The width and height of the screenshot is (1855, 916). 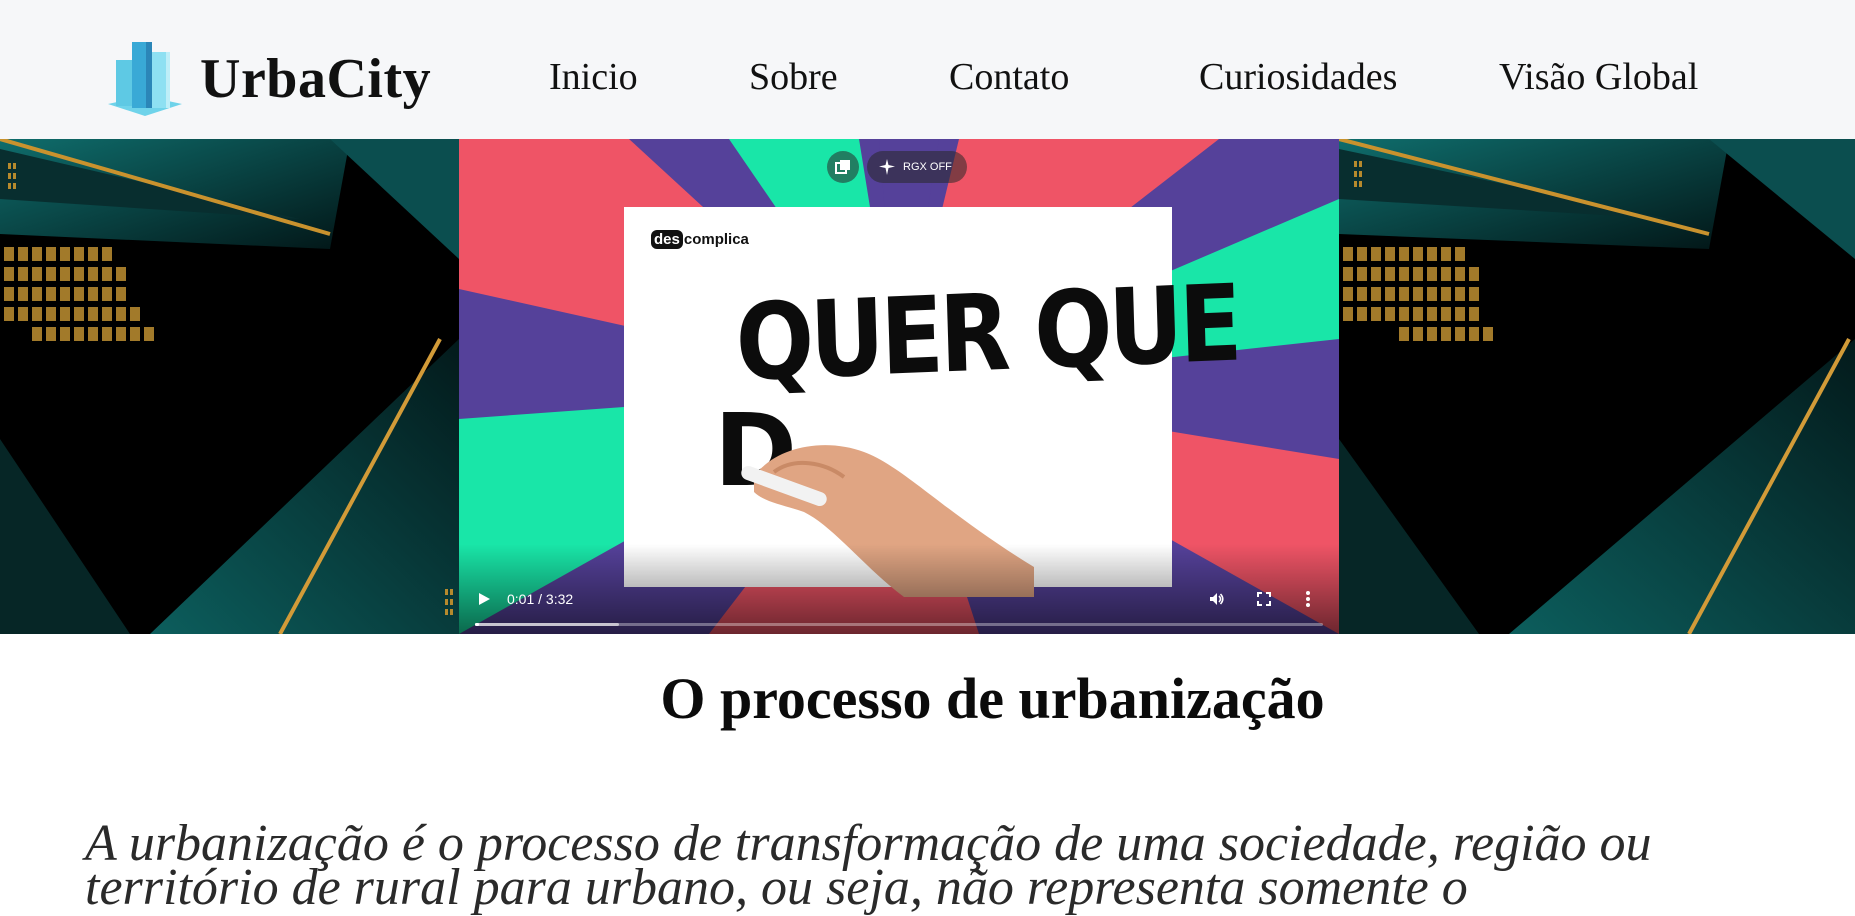 I want to click on nav-inicio: Inicio, so click(x=593, y=77).